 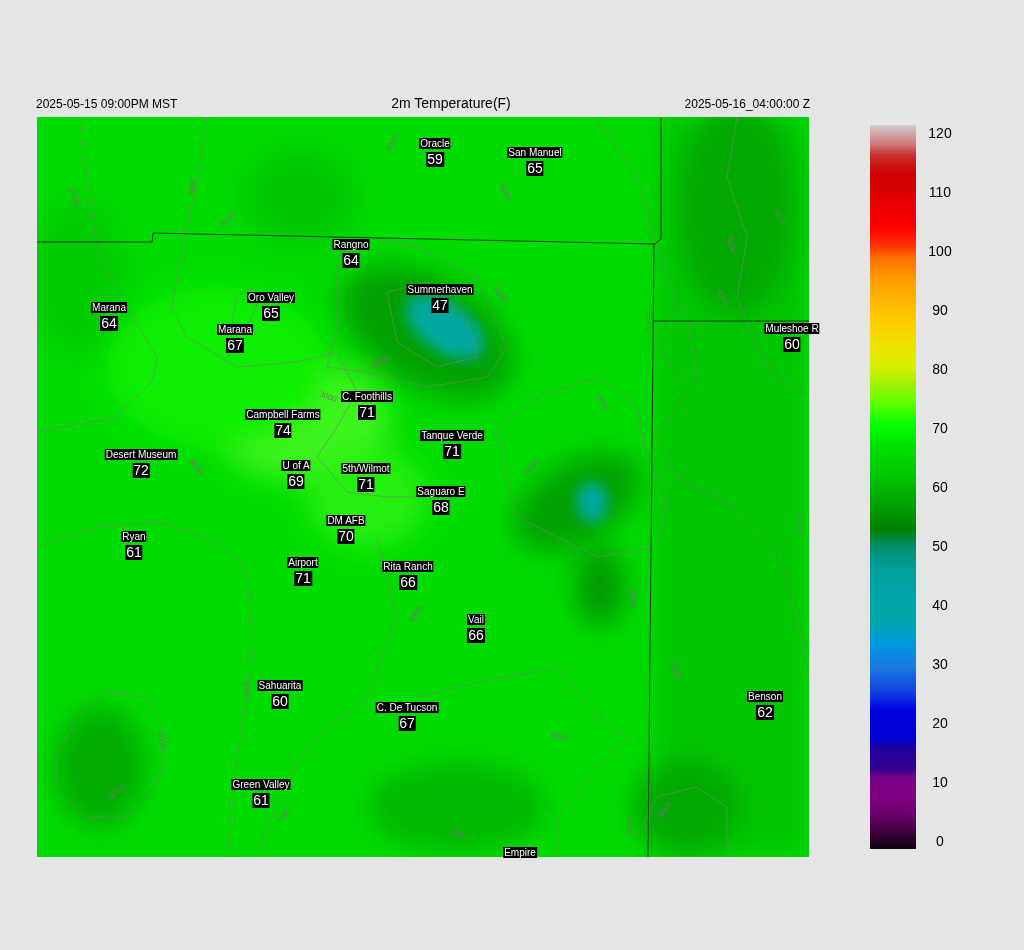 What do you see at coordinates (296, 481) in the screenshot?
I see `temperature-value: 69` at bounding box center [296, 481].